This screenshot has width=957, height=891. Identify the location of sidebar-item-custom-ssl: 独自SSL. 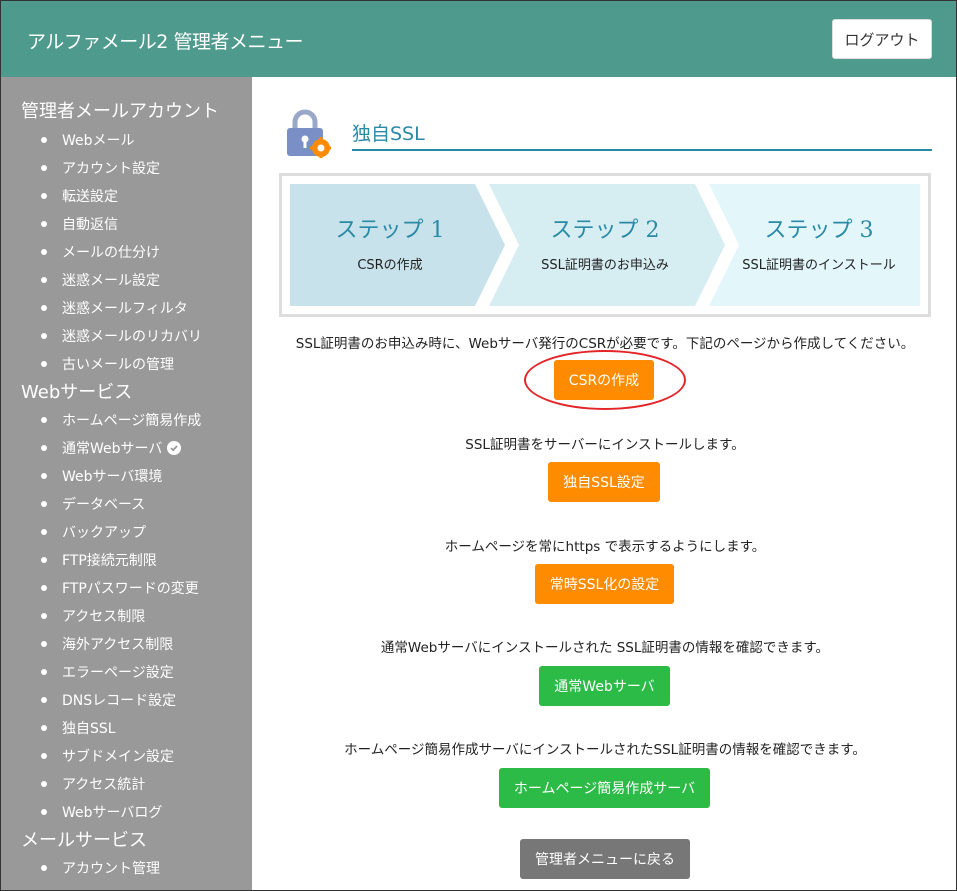
(78, 728).